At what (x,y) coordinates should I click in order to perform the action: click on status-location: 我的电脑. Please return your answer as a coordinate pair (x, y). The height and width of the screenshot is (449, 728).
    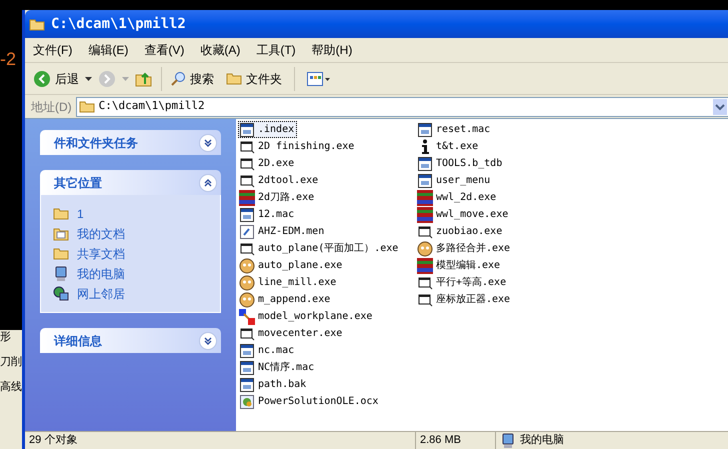
    Looking at the image, I should click on (531, 440).